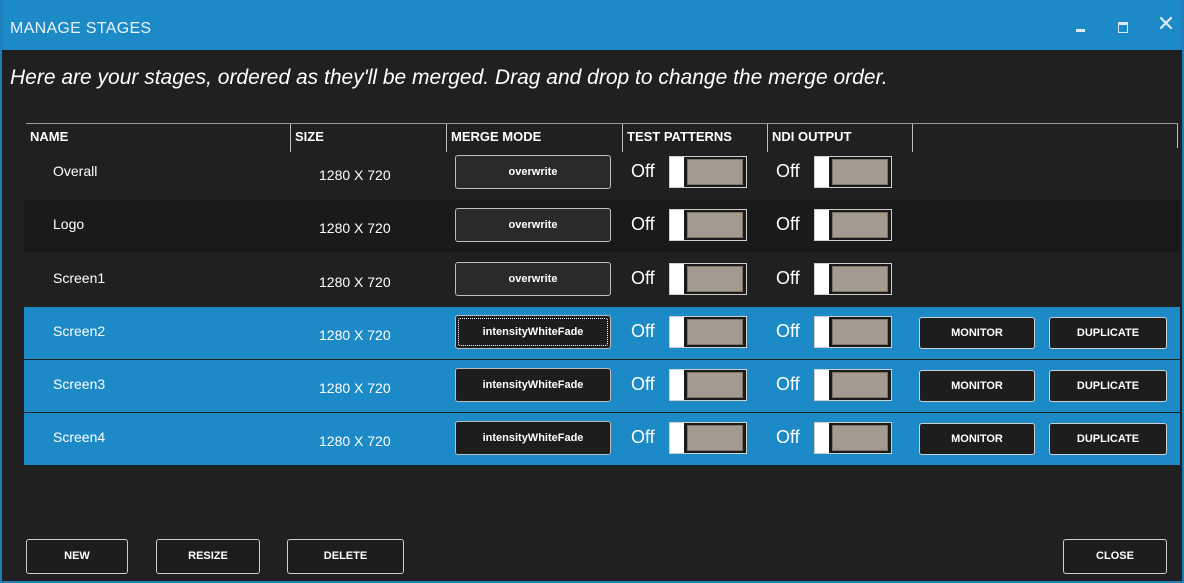 This screenshot has width=1184, height=583. I want to click on maximize-icon, so click(1124, 25).